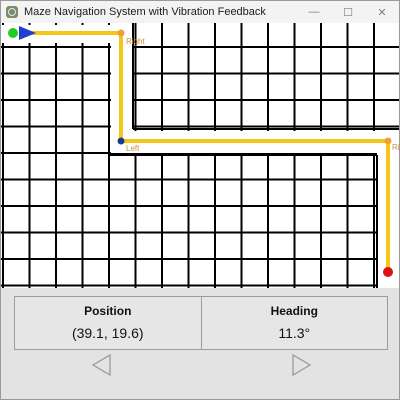 Image resolution: width=400 pixels, height=400 pixels. I want to click on window-controls: — ☐ ✕, so click(348, 12).